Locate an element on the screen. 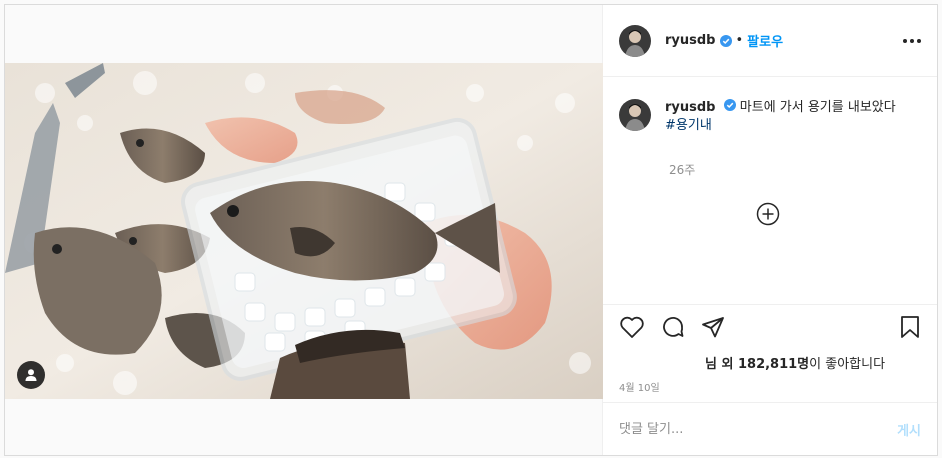 The image size is (942, 458). post-date: 4월 10일 is located at coordinates (639, 388).